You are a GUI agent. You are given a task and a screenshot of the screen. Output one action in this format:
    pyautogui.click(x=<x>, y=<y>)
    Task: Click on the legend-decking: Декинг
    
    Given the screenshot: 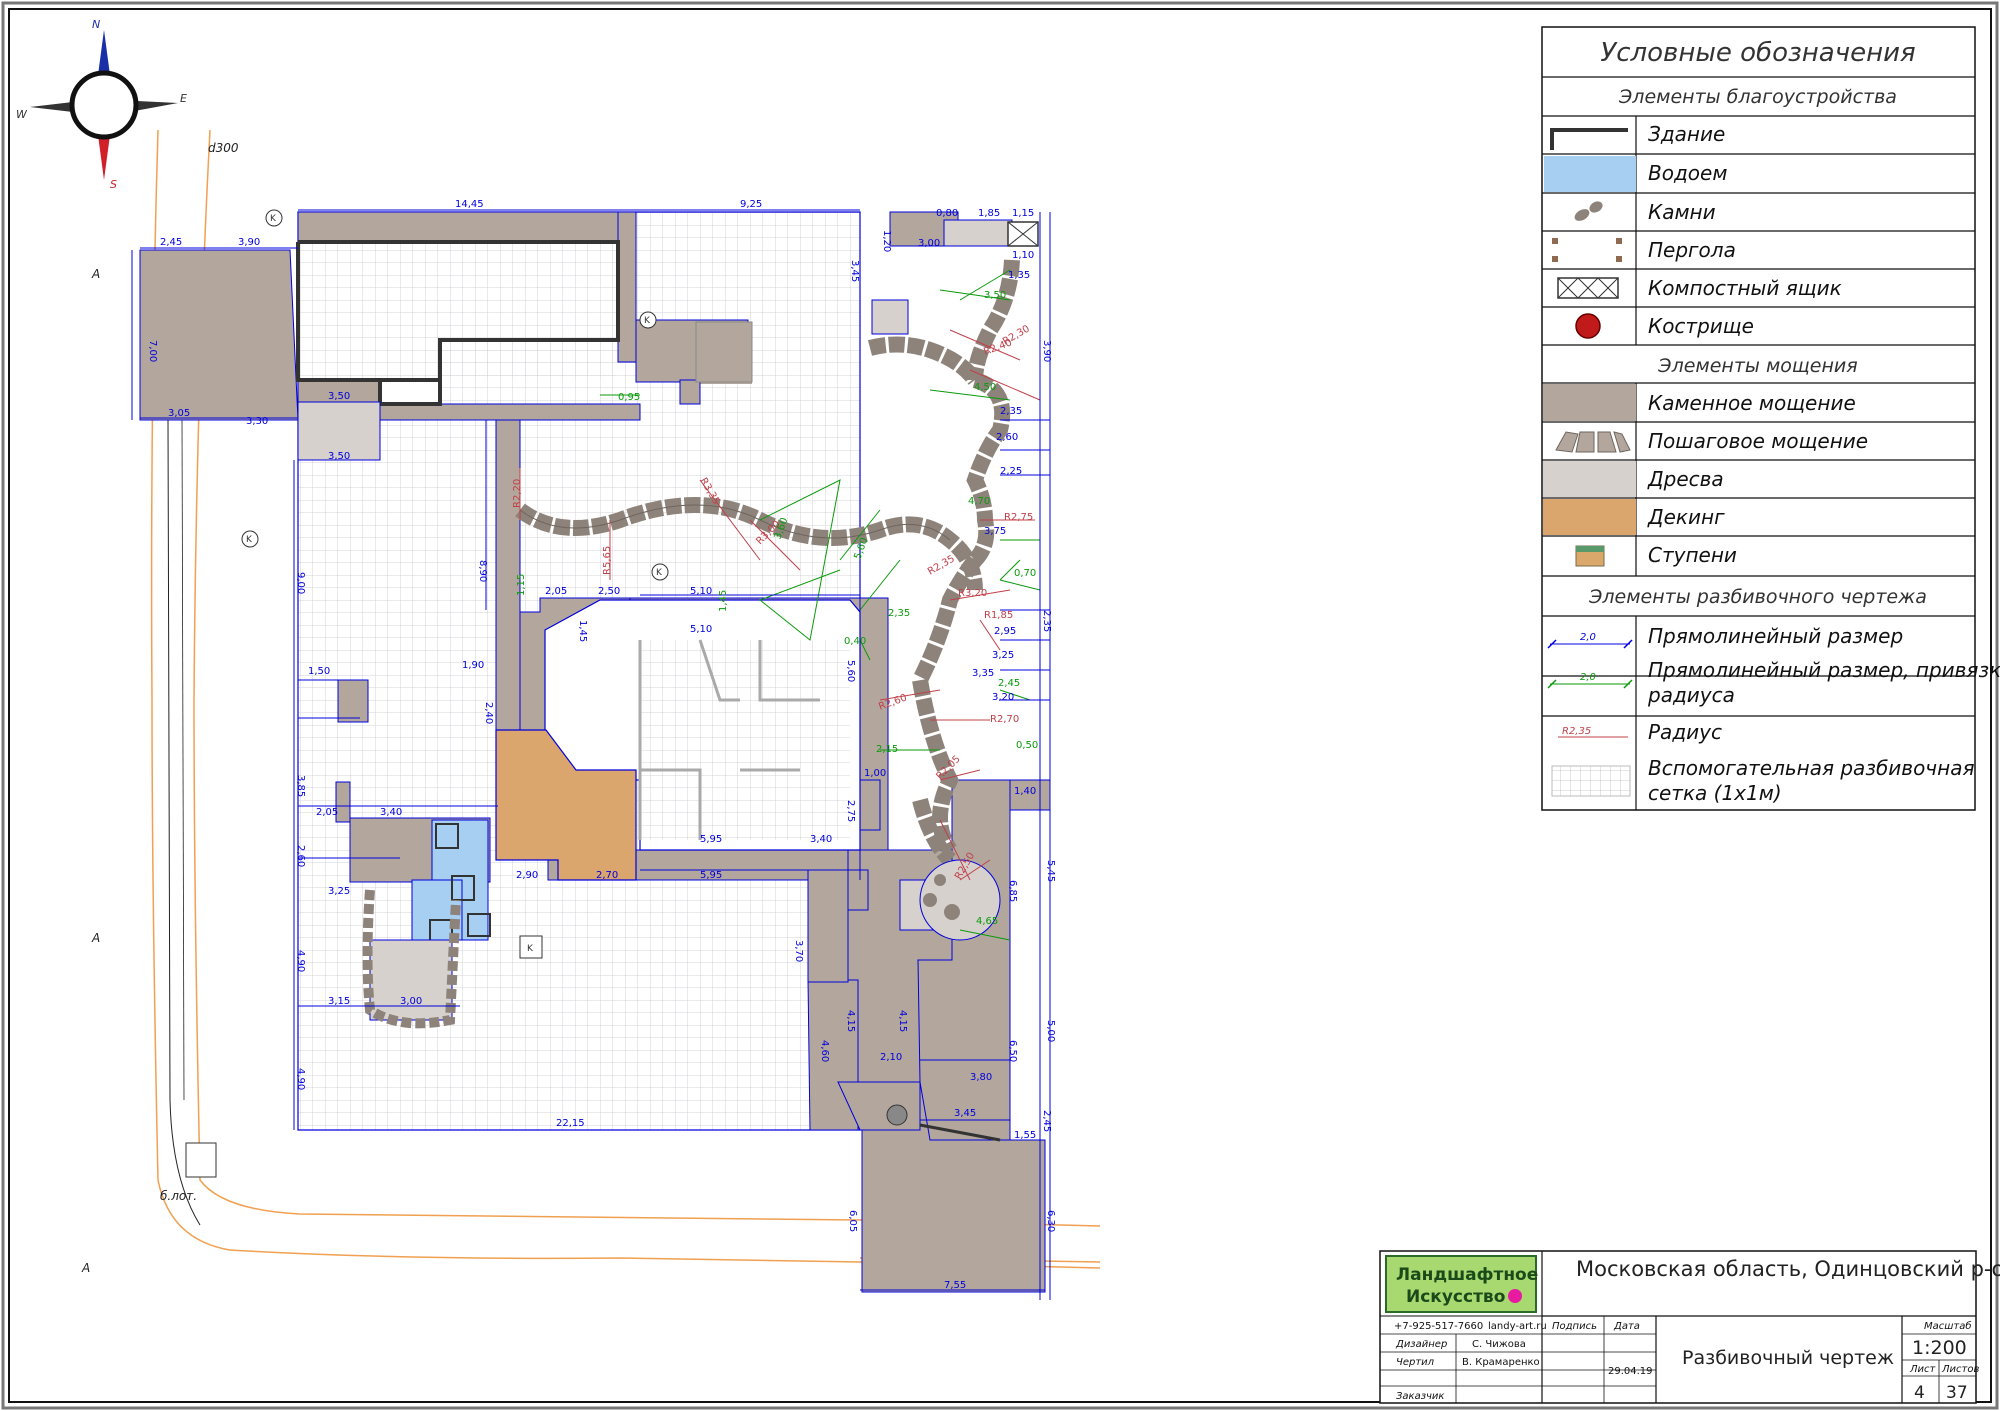 What is the action you would take?
    pyautogui.click(x=1686, y=517)
    